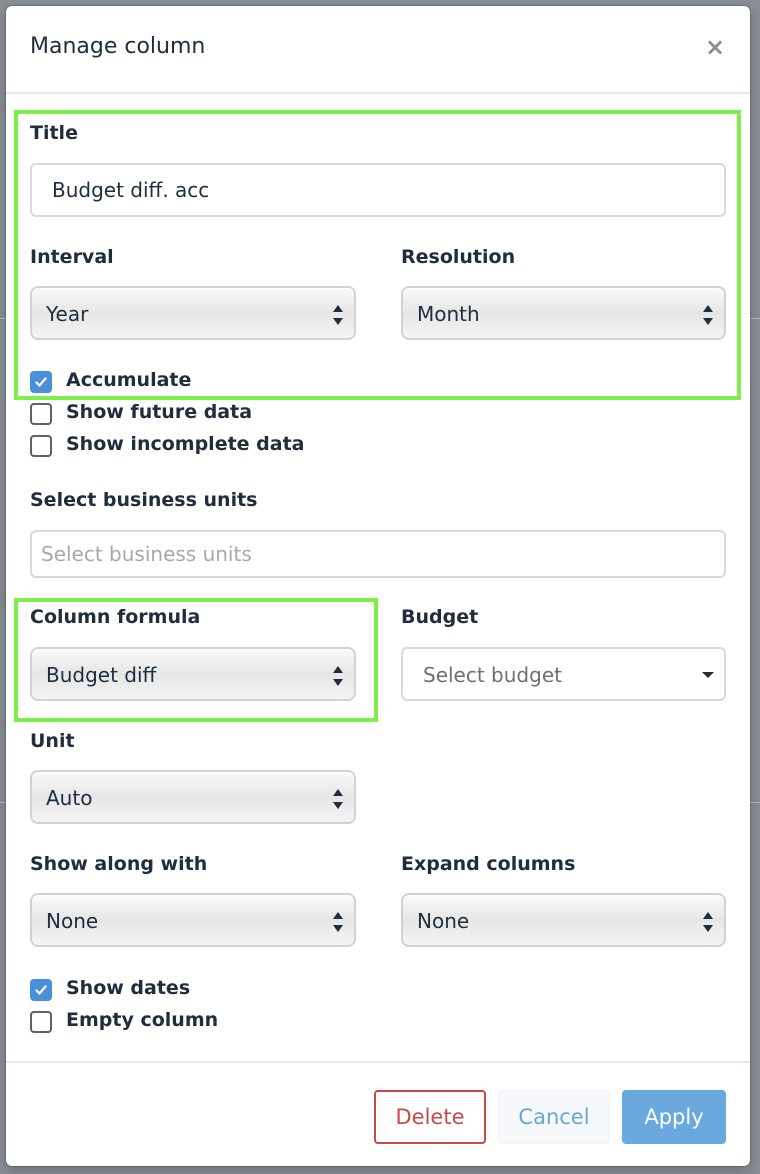 This screenshot has height=1174, width=760. What do you see at coordinates (129, 380) in the screenshot?
I see `accumulate-label: Accumulate` at bounding box center [129, 380].